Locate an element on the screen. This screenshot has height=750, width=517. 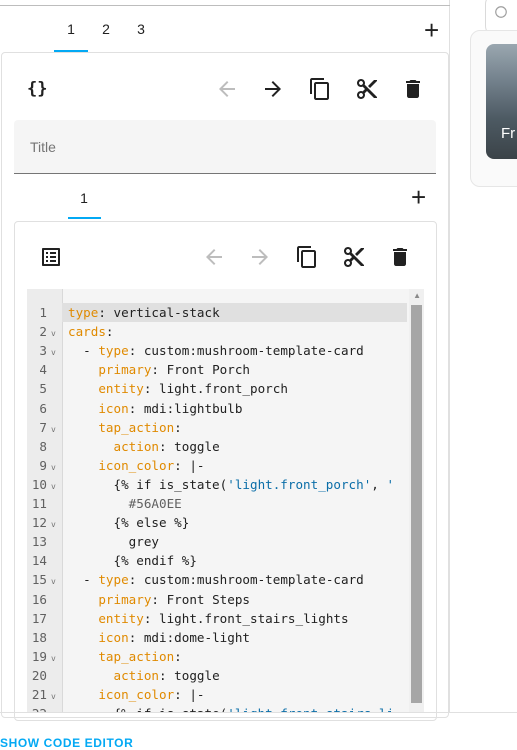
bottom-divider is located at coordinates (258, 712).